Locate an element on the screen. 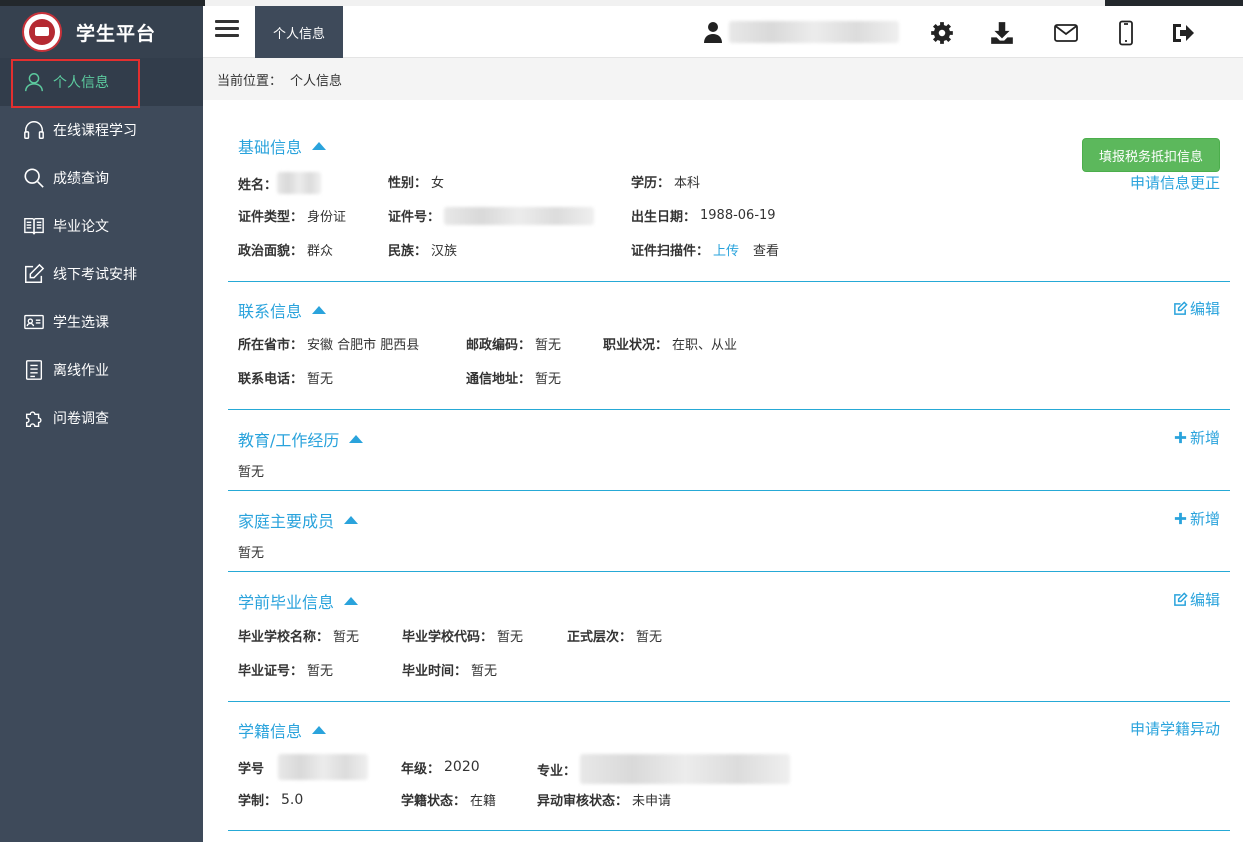 Image resolution: width=1243 pixels, height=842 pixels. field-postcode: 邮政编码： 暂无 is located at coordinates (514, 345).